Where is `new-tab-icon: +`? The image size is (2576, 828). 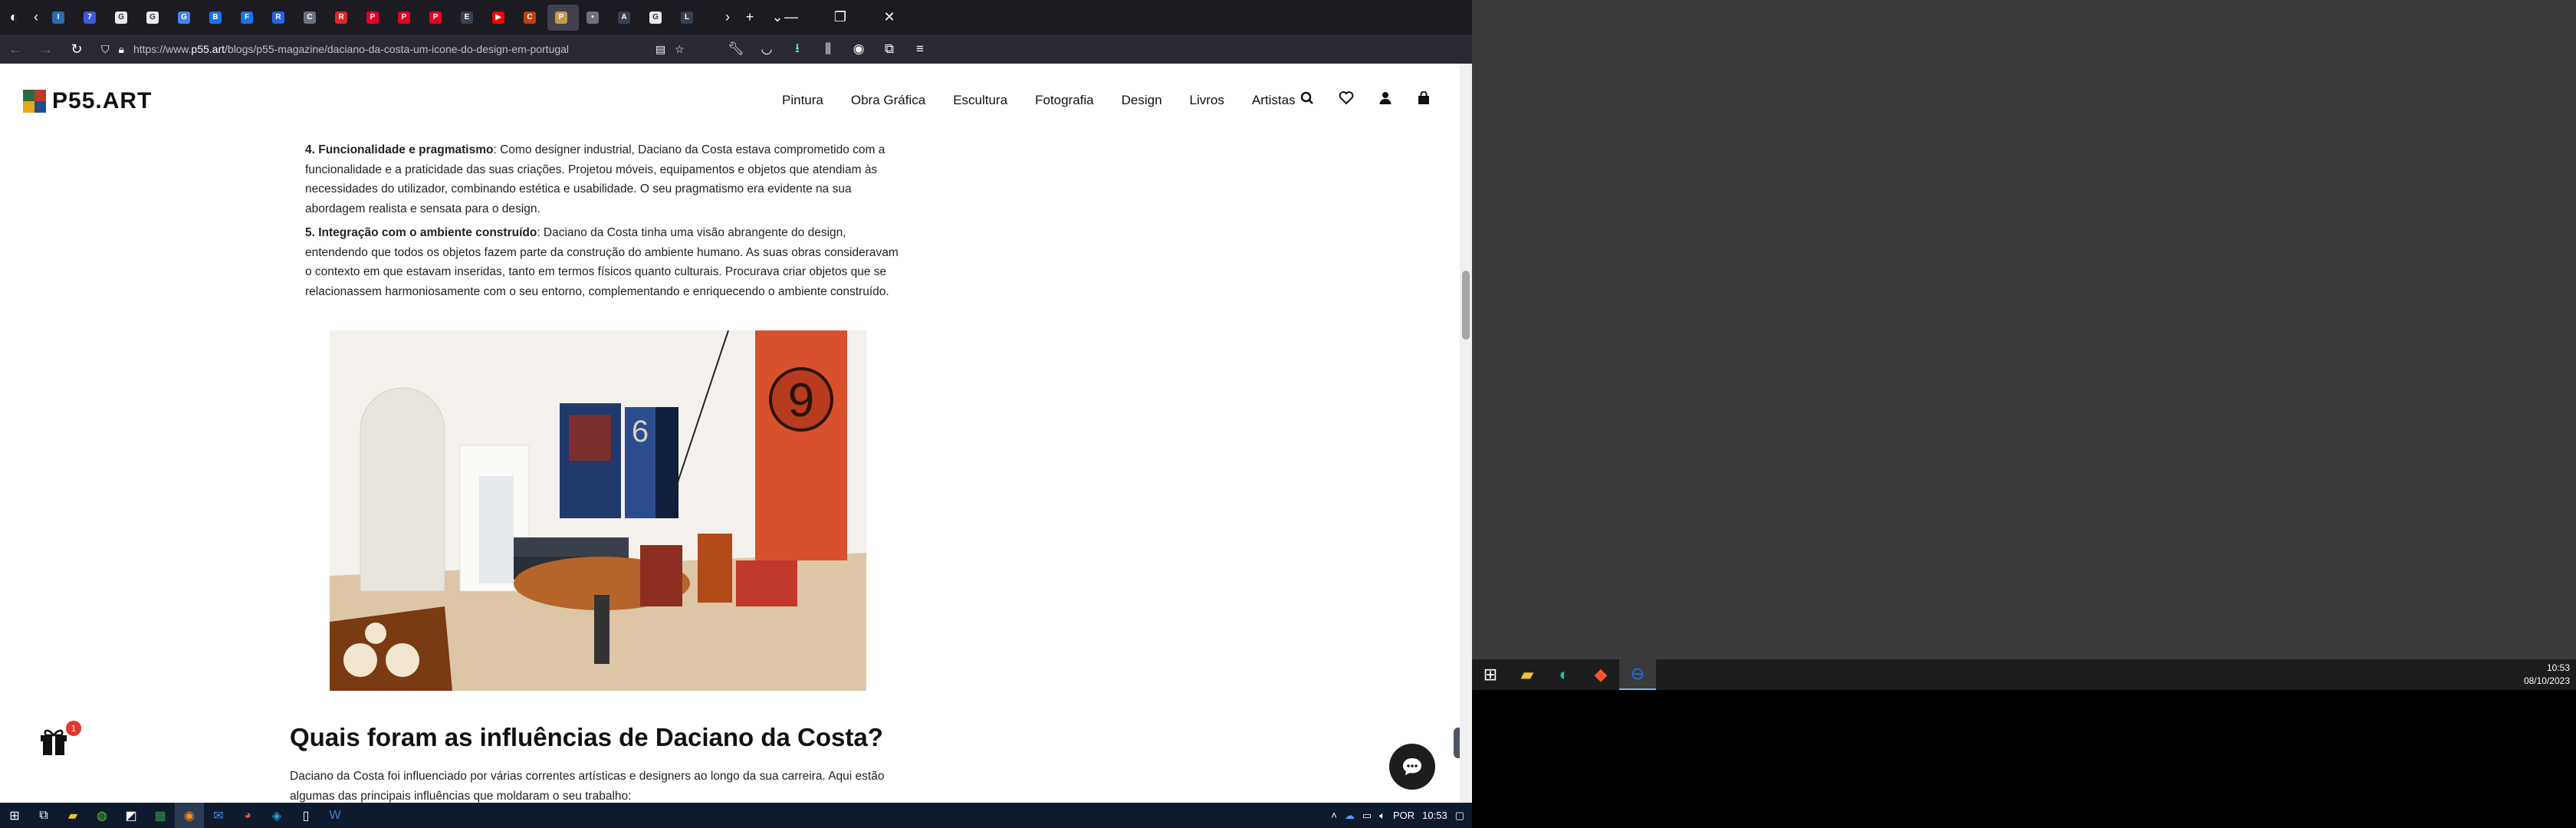 new-tab-icon: + is located at coordinates (750, 17).